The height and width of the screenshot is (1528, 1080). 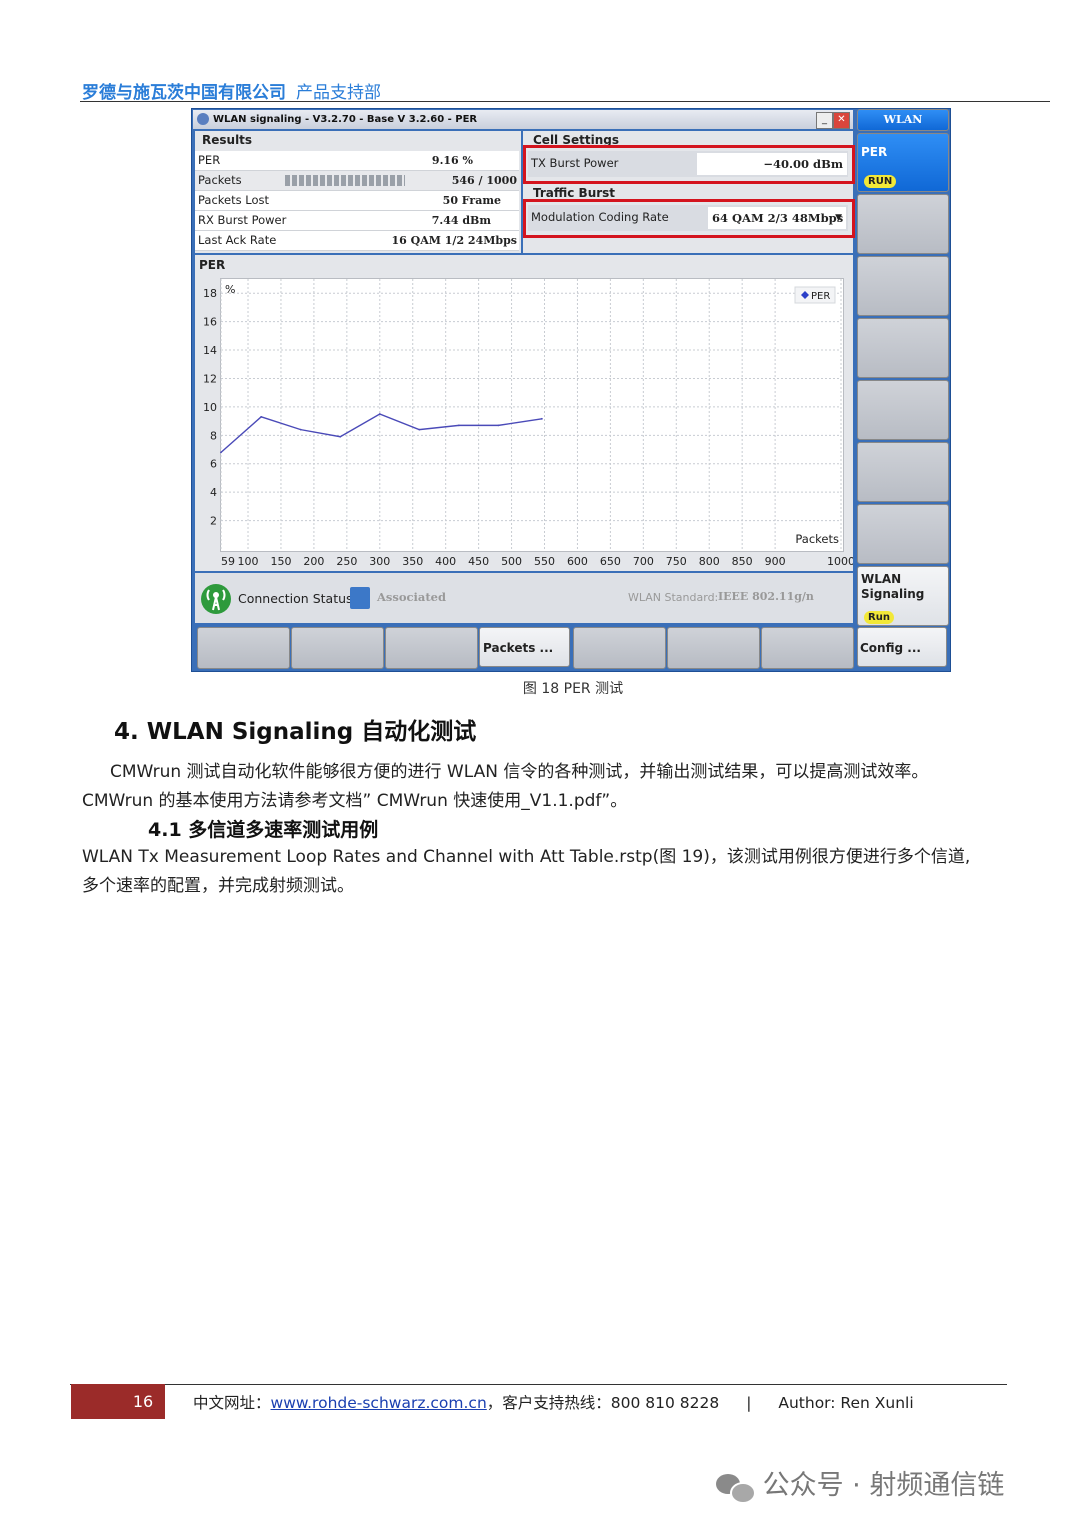 What do you see at coordinates (210, 350) in the screenshot?
I see `y-tick-label: 14` at bounding box center [210, 350].